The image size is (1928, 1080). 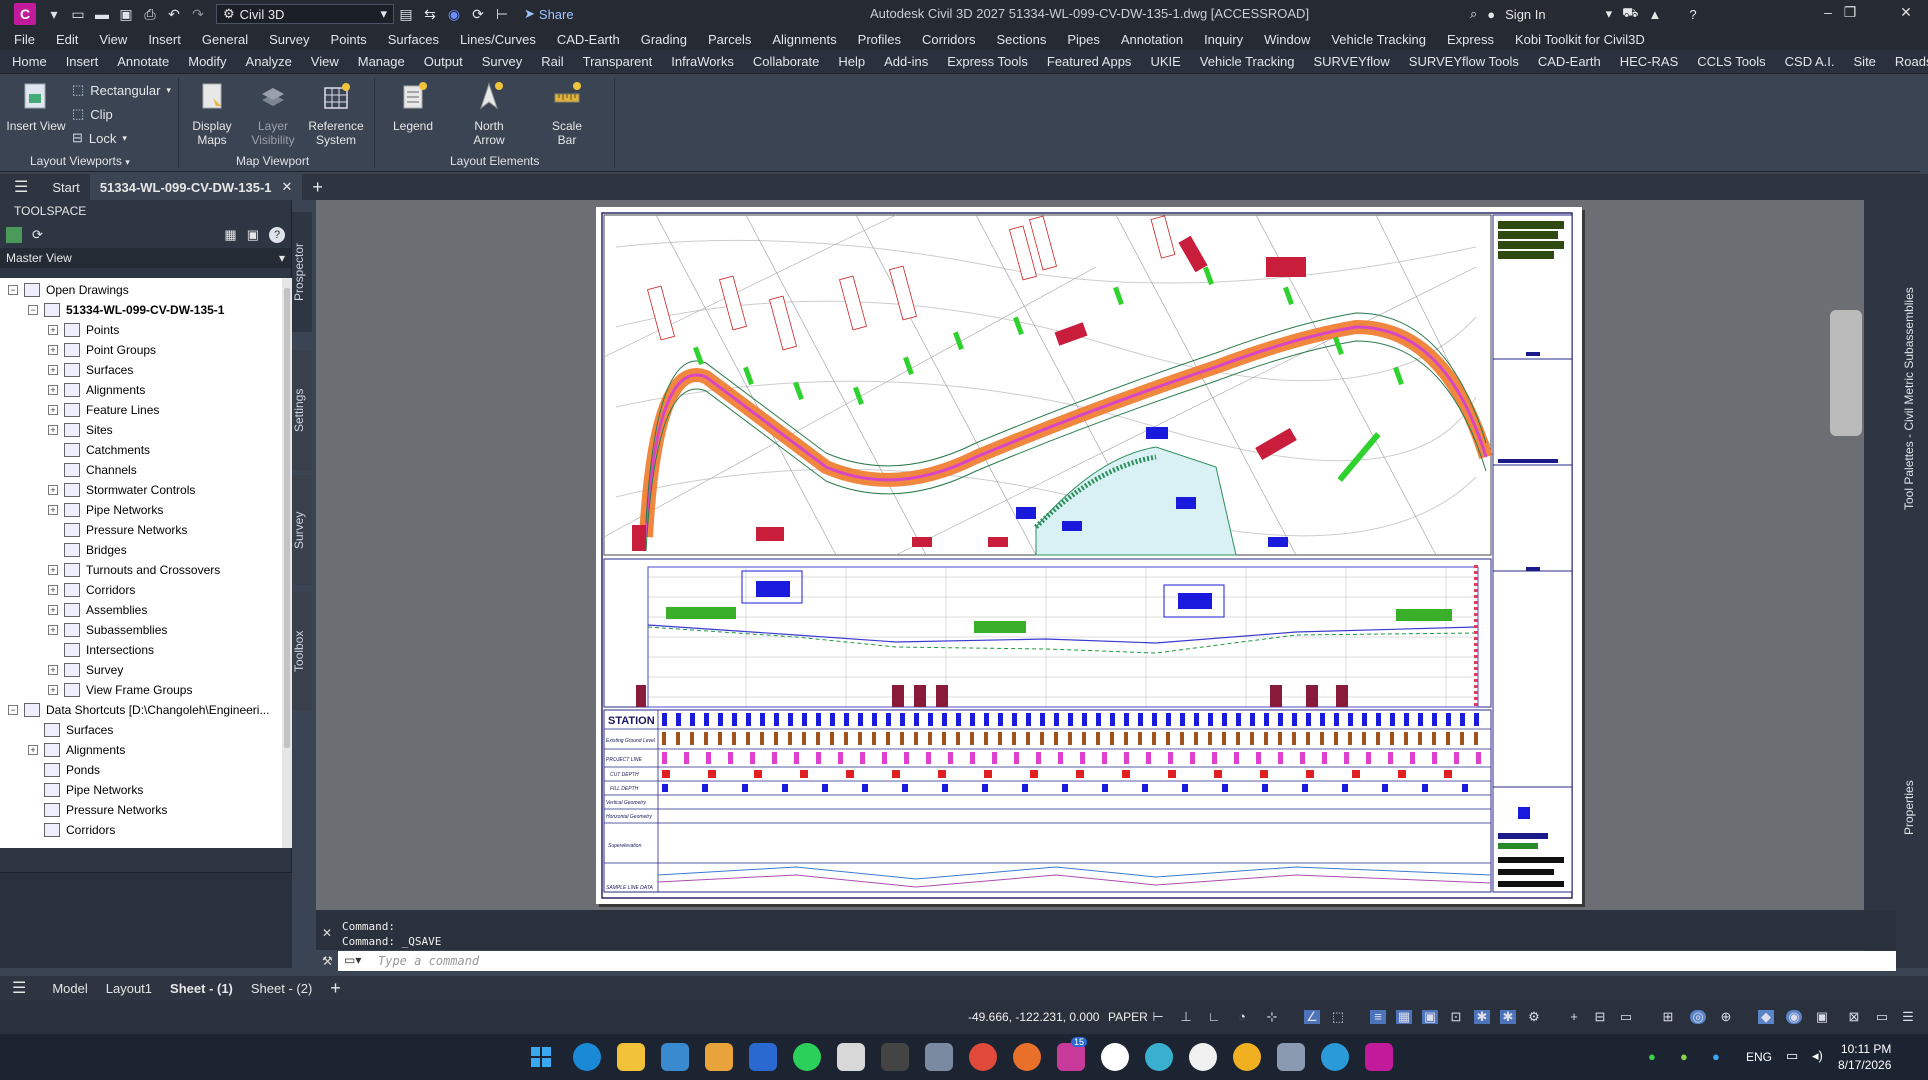 I want to click on ribbon-tab-surveyflow-tools: SURVEYflow Tools, so click(x=1464, y=61).